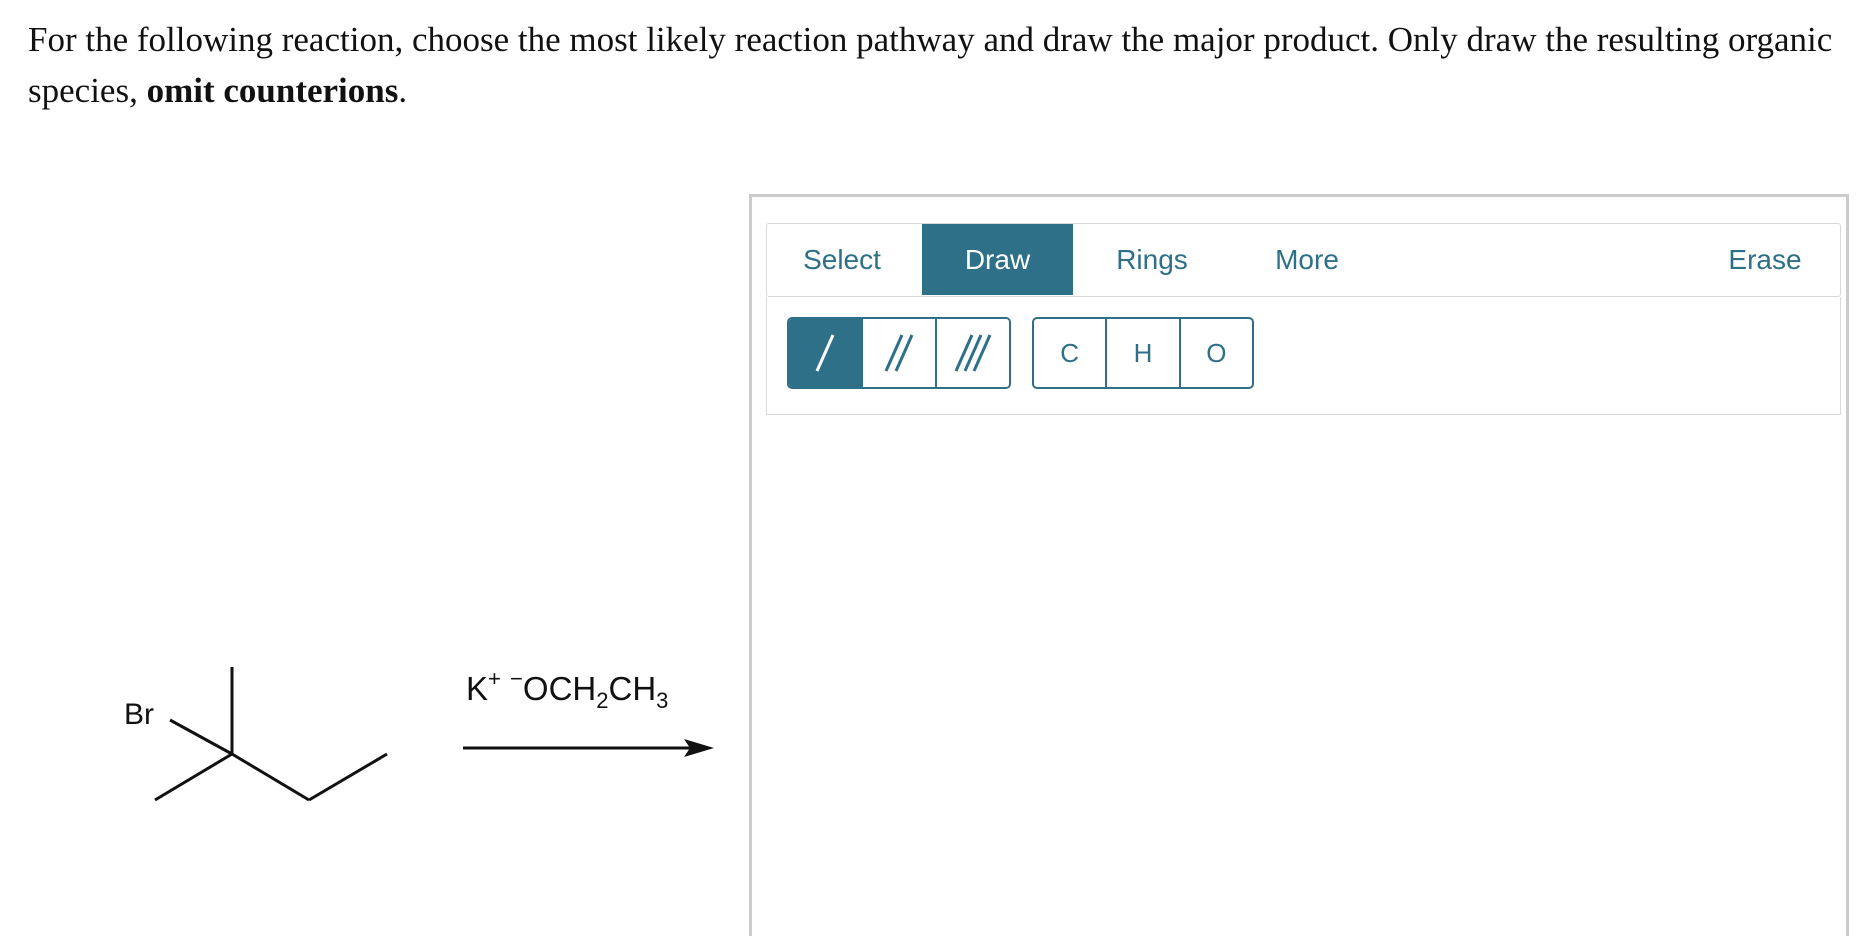 Image resolution: width=1874 pixels, height=936 pixels. I want to click on reagent-part1: OCH, so click(559, 688).